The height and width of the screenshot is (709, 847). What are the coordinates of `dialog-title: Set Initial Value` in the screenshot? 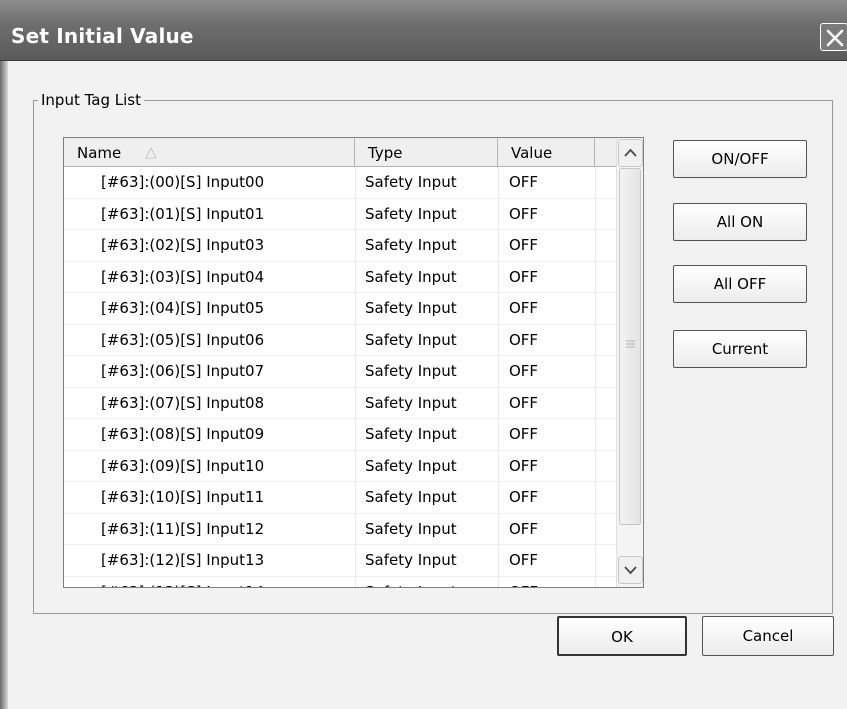 It's located at (102, 36).